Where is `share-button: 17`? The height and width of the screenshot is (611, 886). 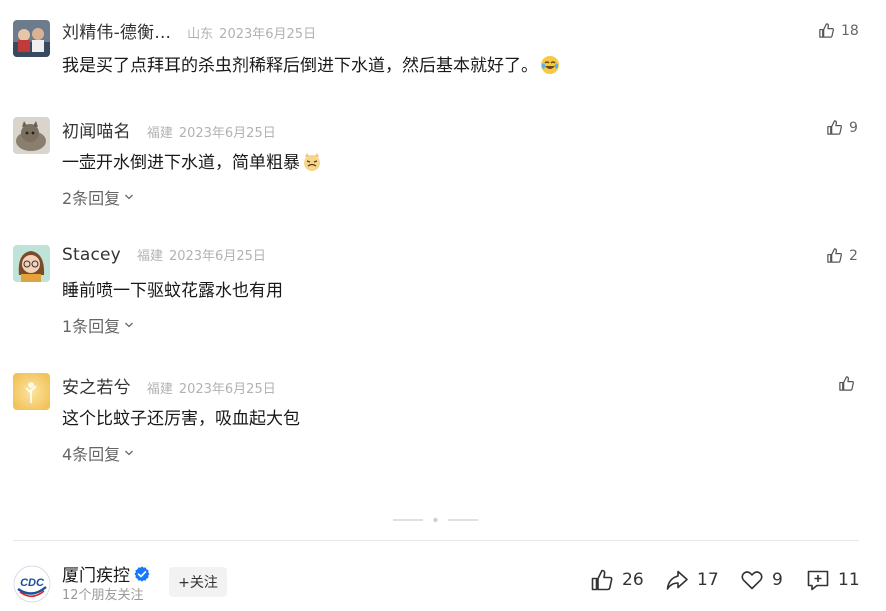
share-button: 17 is located at coordinates (692, 580).